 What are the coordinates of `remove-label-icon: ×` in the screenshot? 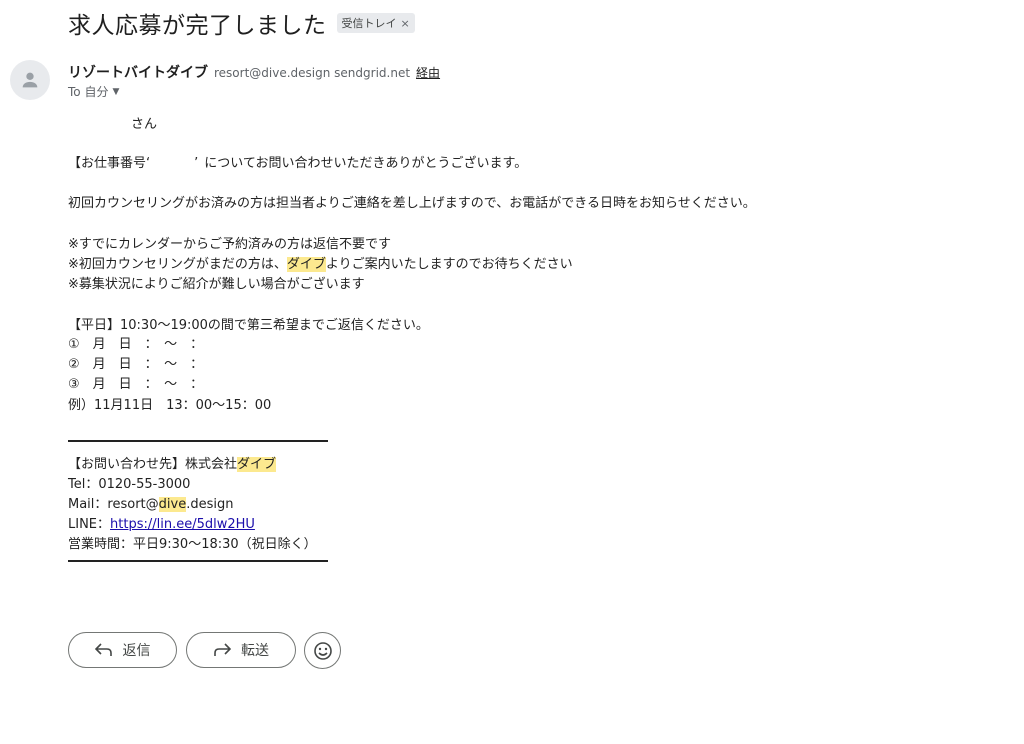 It's located at (405, 23).